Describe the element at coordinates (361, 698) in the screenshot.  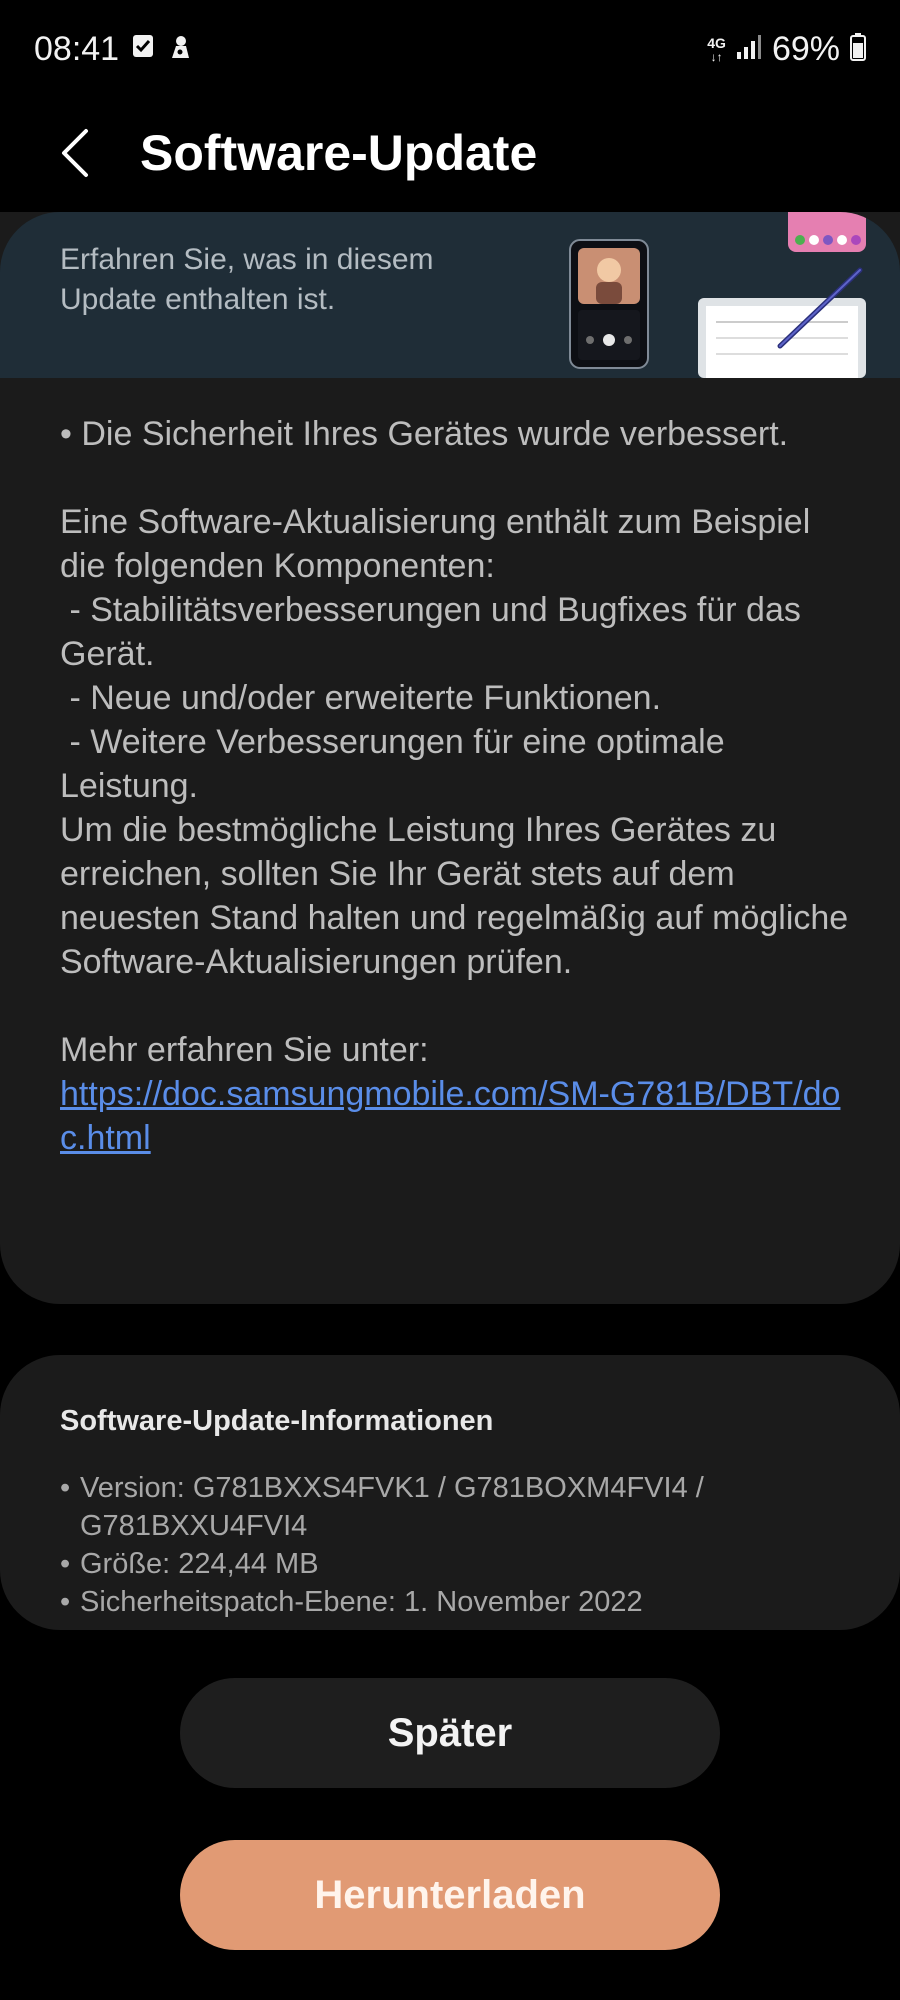
I see `component-item: - Neue und/oder erweiterte Funktionen.` at that location.